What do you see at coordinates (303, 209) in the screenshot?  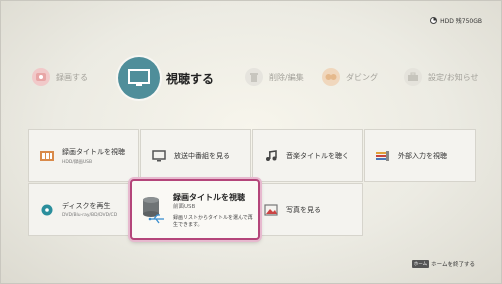 I see `tile-photos-label: 写真を見る` at bounding box center [303, 209].